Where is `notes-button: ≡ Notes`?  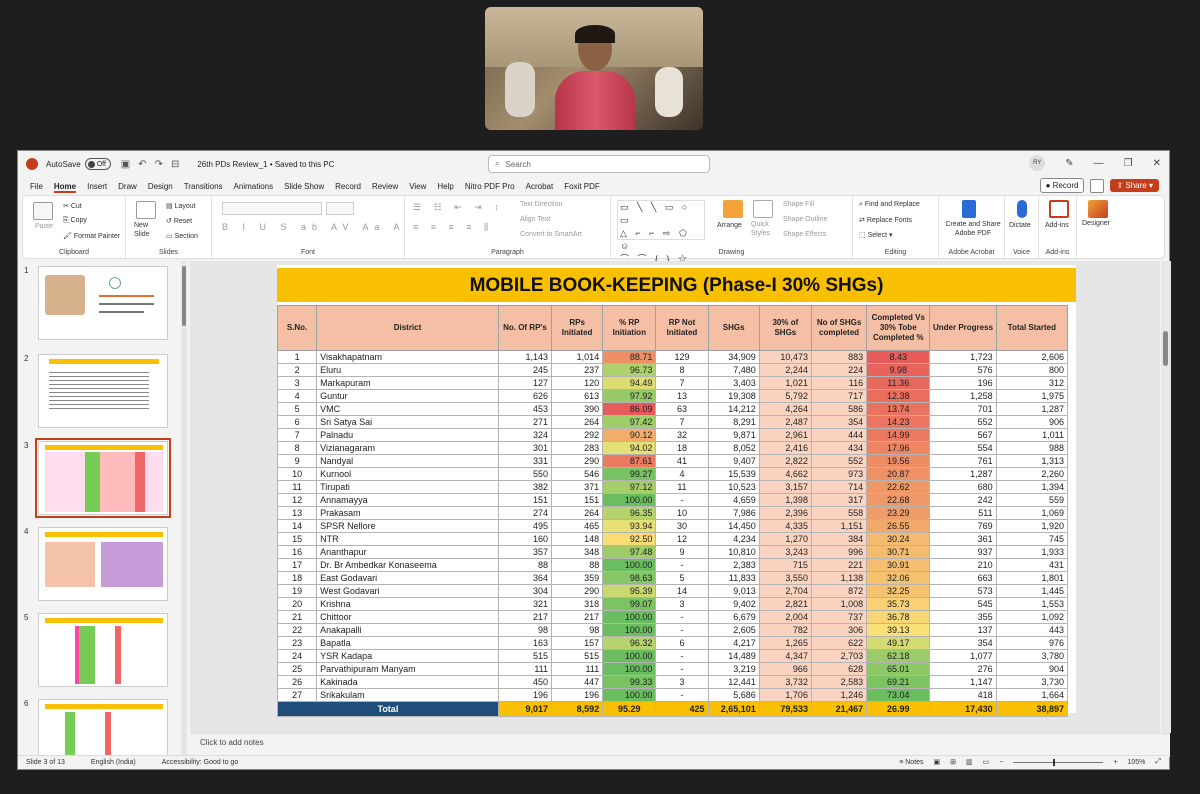 notes-button: ≡ Notes is located at coordinates (911, 762).